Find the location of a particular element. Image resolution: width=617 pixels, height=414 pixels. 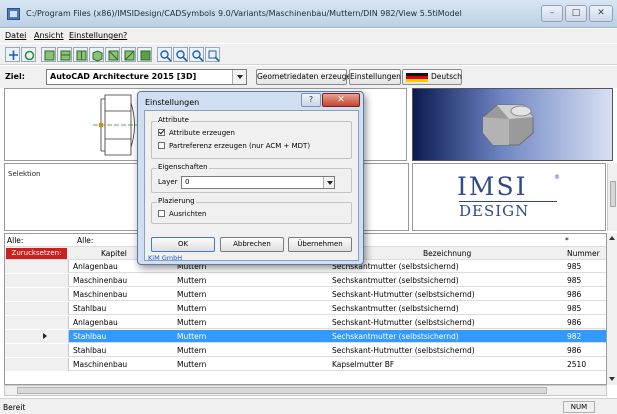

eigenschaften-group: Eigenschaften Layer 0 is located at coordinates (251, 178).